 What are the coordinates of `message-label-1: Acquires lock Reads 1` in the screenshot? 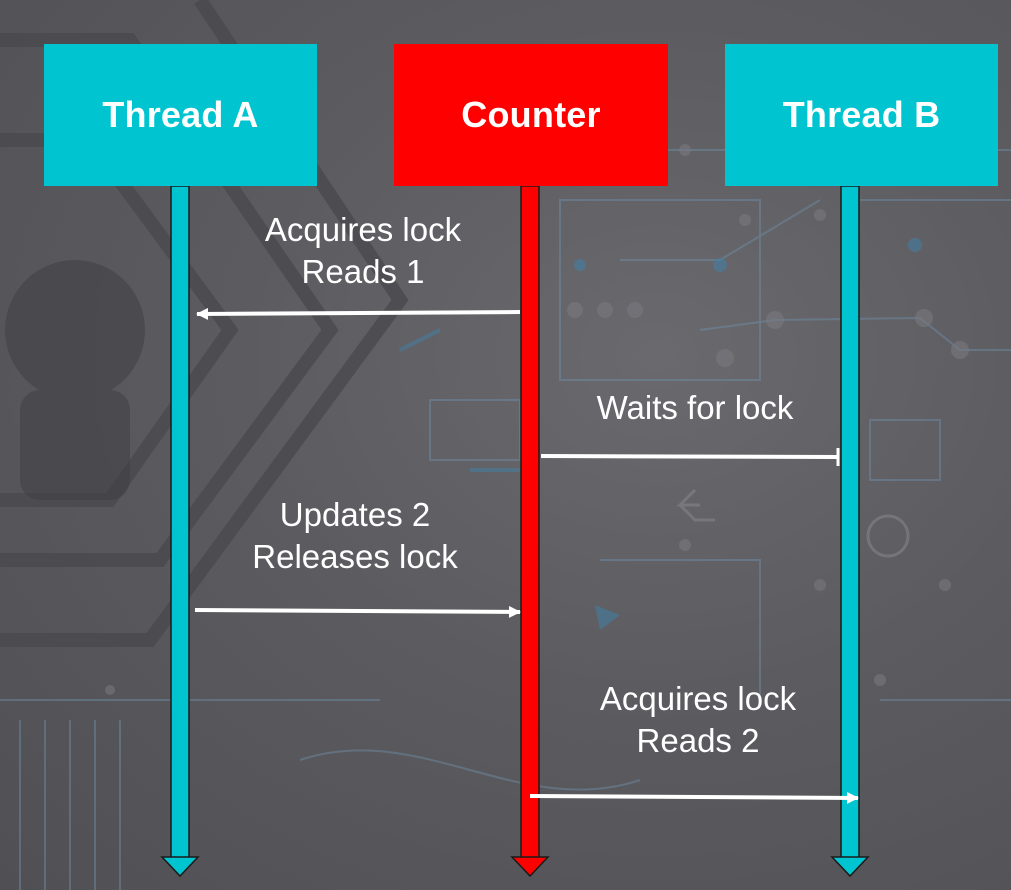 It's located at (363, 251).